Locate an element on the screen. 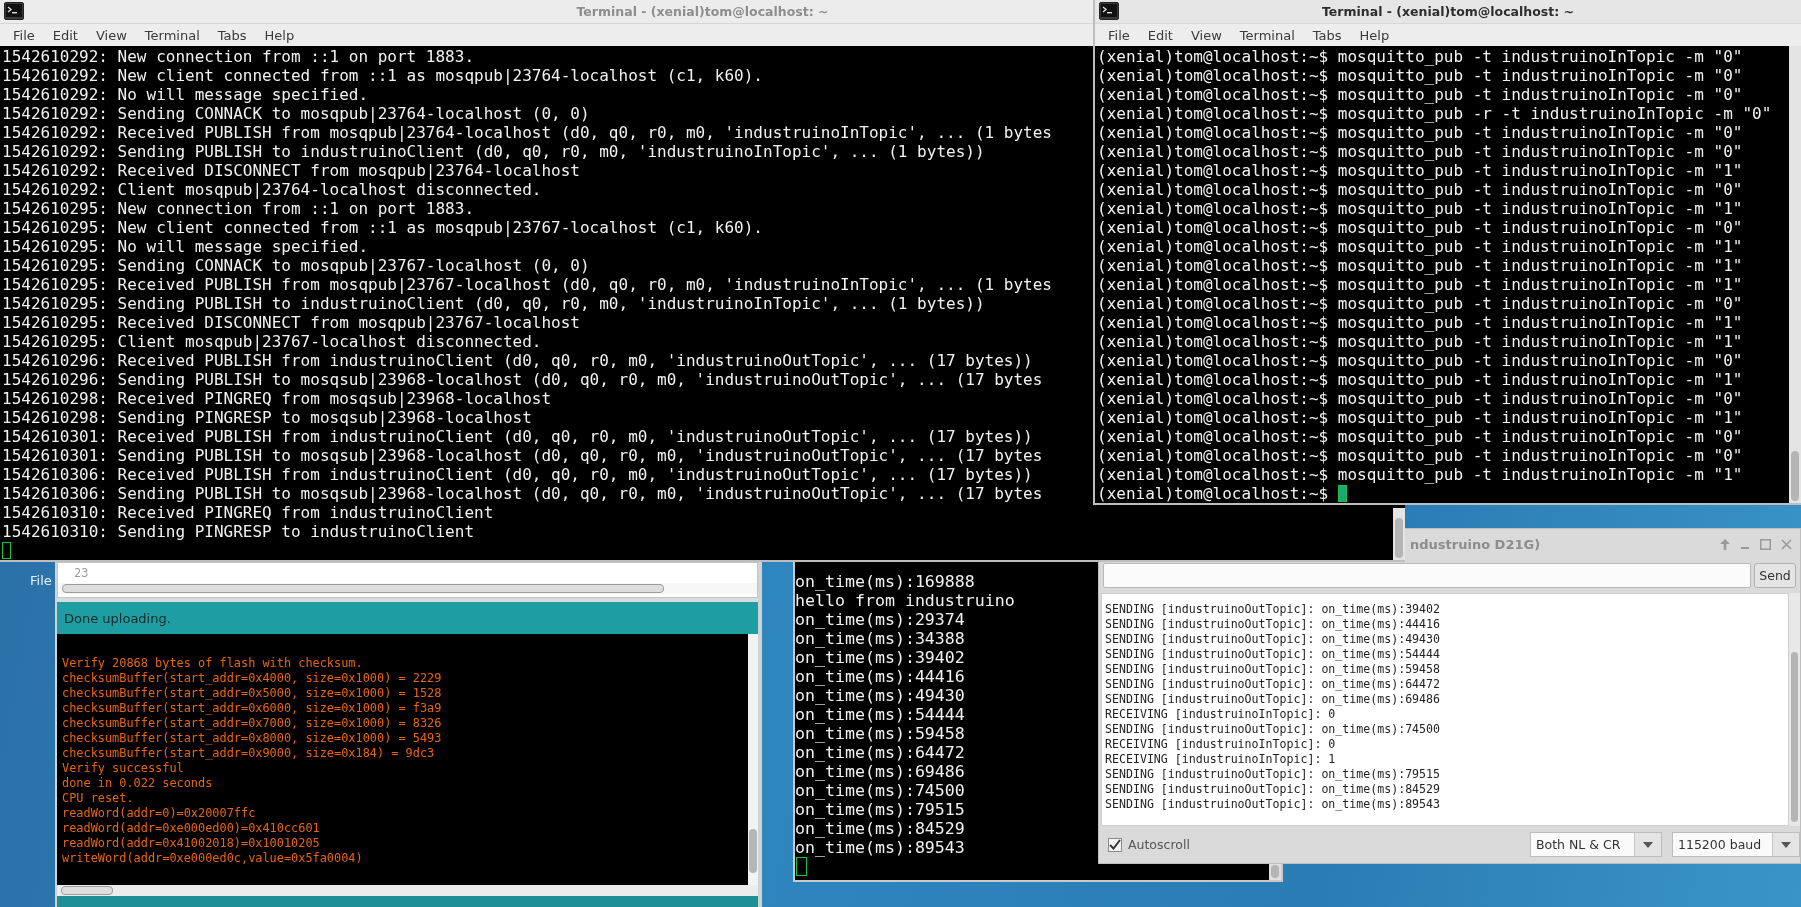  serial-line: SENDING [industruinoOutTopic]: on_time(ms):44416 is located at coordinates (1273, 624).